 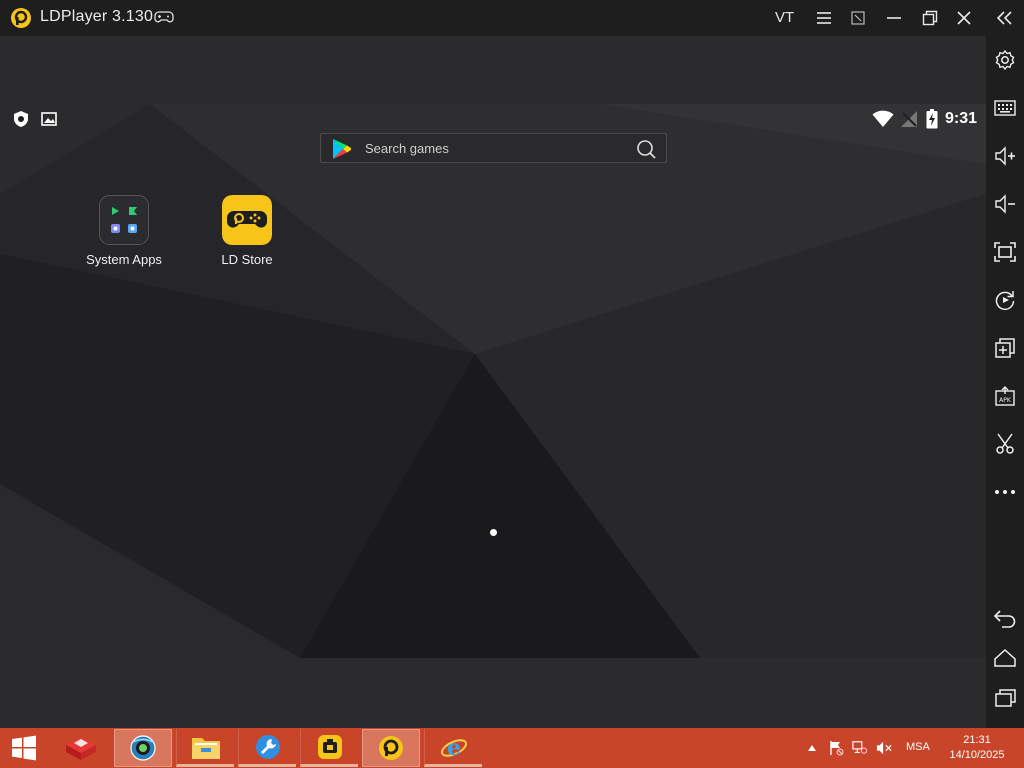 What do you see at coordinates (977, 748) in the screenshot?
I see `taskbar-clock: 21:31 14/10/2025` at bounding box center [977, 748].